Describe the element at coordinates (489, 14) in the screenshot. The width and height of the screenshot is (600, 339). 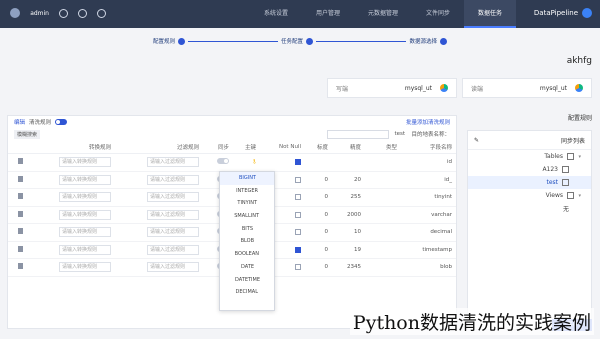
I see `nav-tab-data-task: 数据任务` at that location.